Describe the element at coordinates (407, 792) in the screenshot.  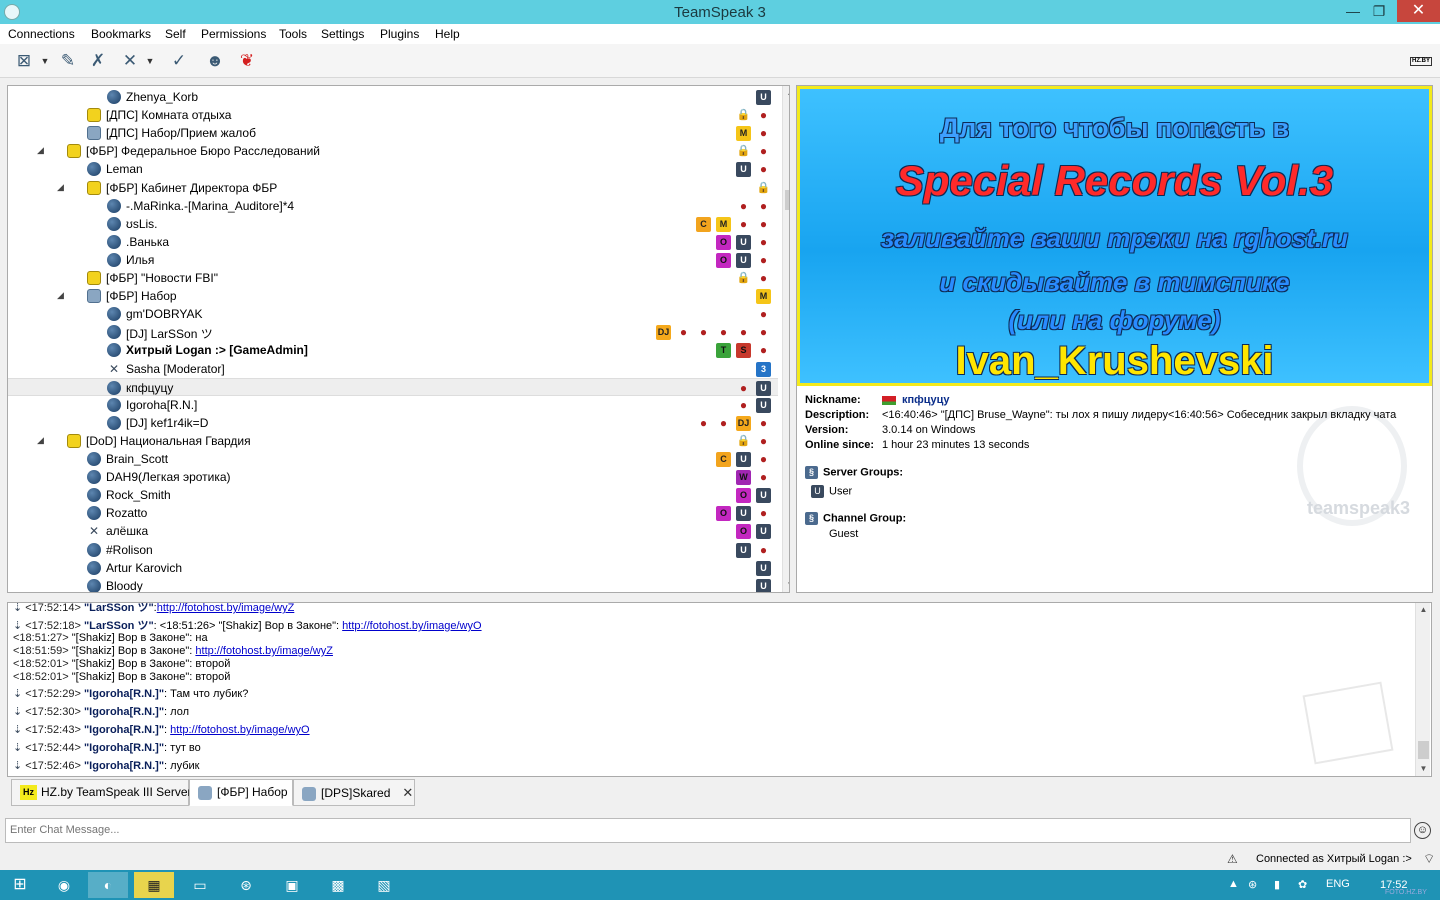
I see `close-tab-icon: ✕` at that location.